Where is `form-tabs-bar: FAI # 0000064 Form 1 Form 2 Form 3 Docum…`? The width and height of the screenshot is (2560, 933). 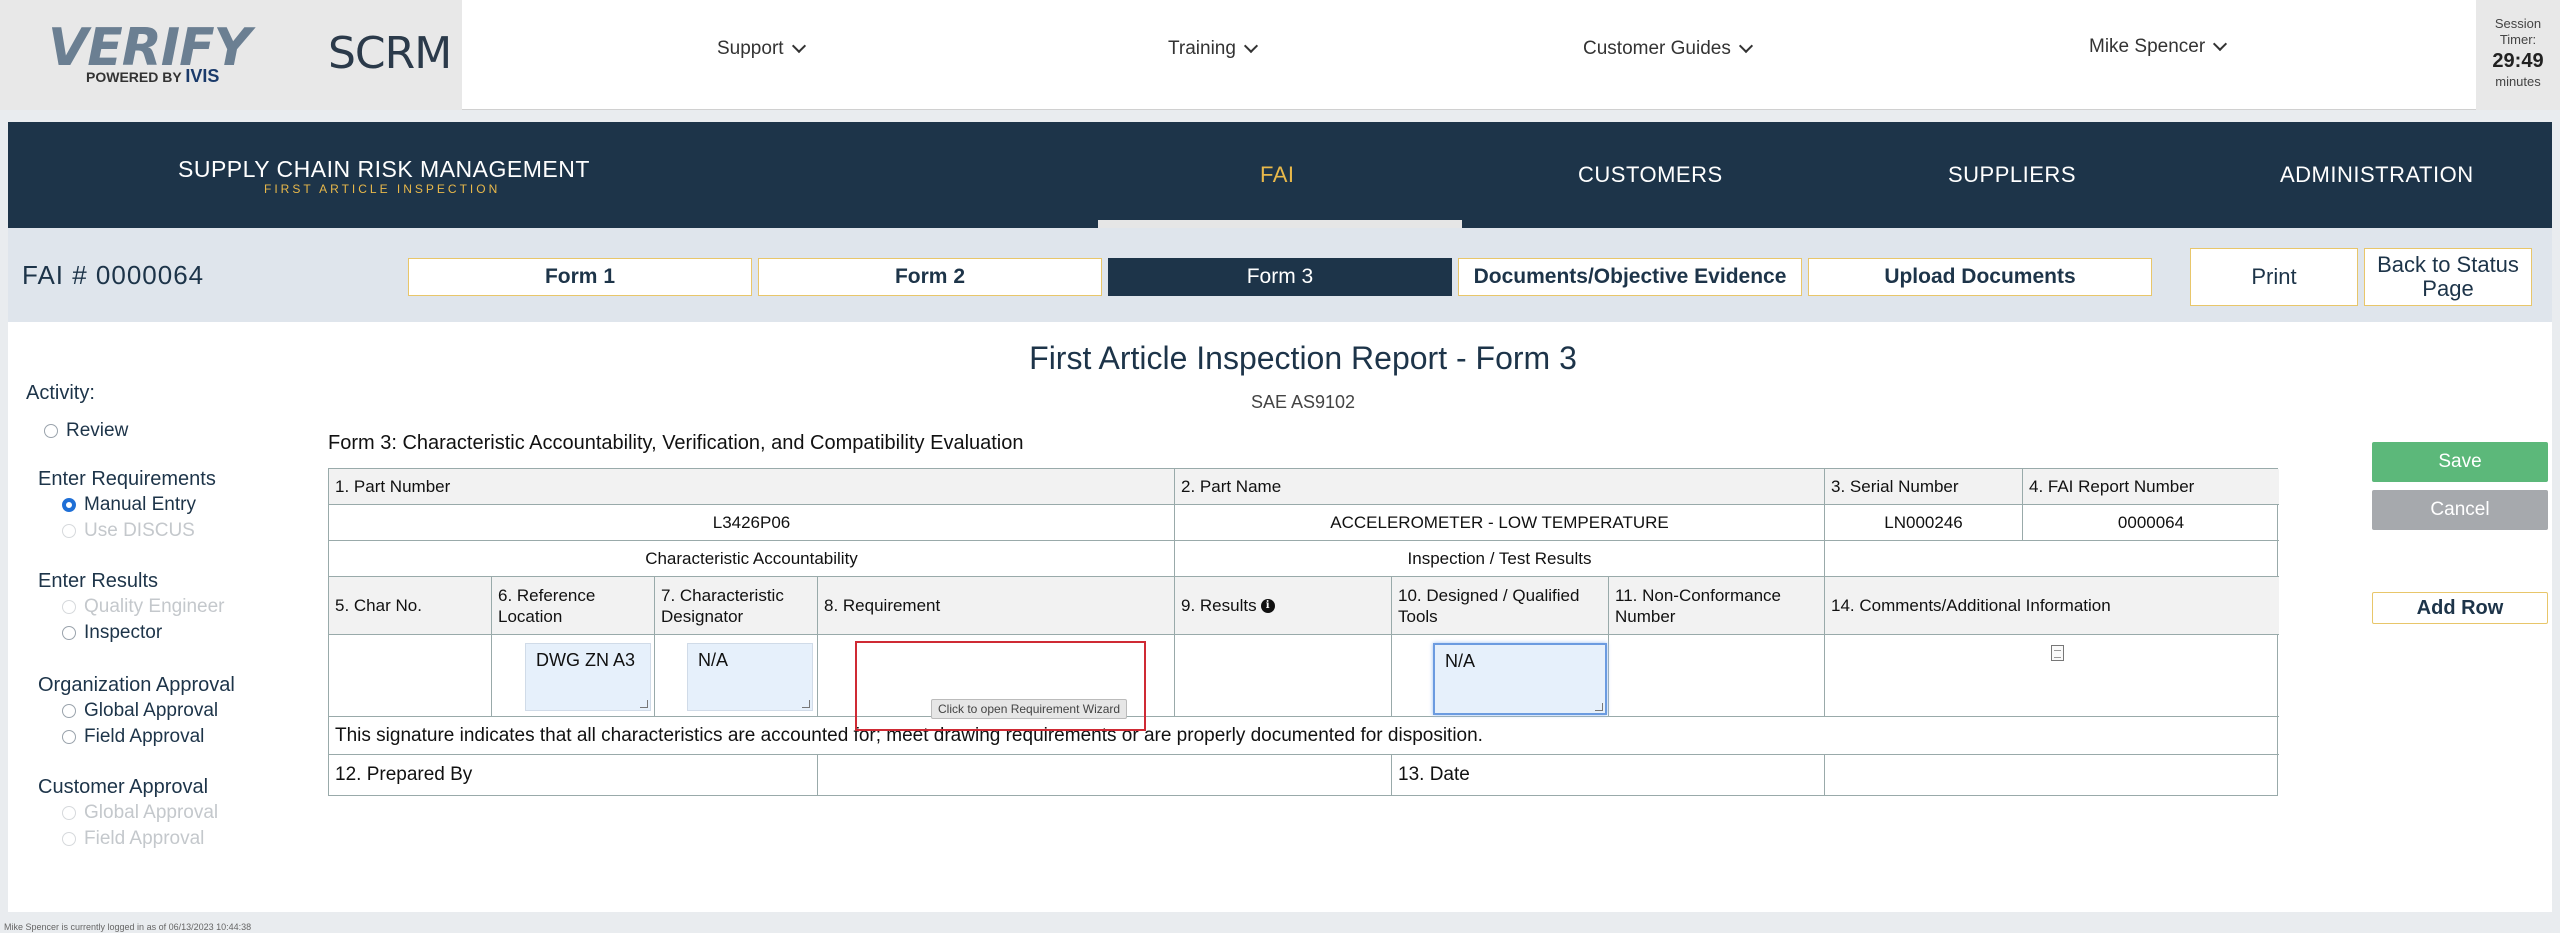 form-tabs-bar: FAI # 0000064 Form 1 Form 2 Form 3 Docum… is located at coordinates (1280, 275).